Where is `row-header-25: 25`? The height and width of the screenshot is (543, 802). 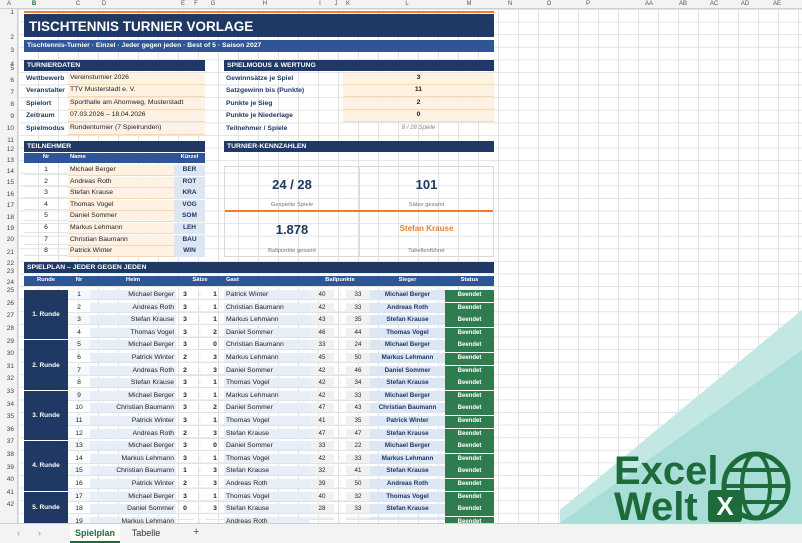
row-header-25: 25 is located at coordinates (10, 290).